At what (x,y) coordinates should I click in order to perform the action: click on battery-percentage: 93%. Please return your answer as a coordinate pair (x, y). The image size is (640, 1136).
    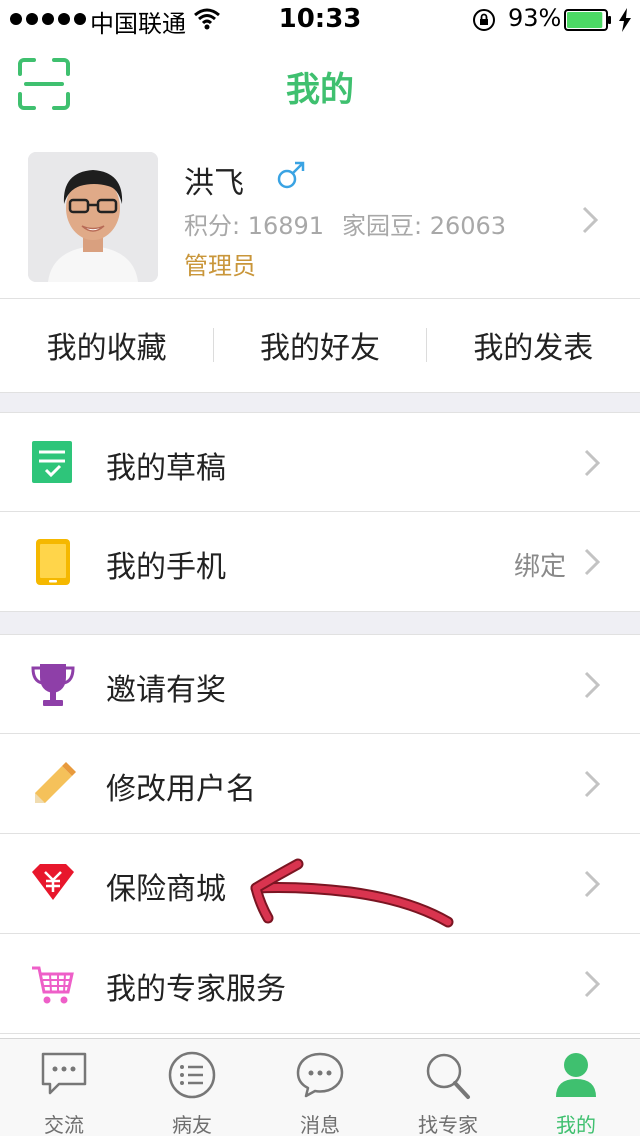
    Looking at the image, I should click on (535, 18).